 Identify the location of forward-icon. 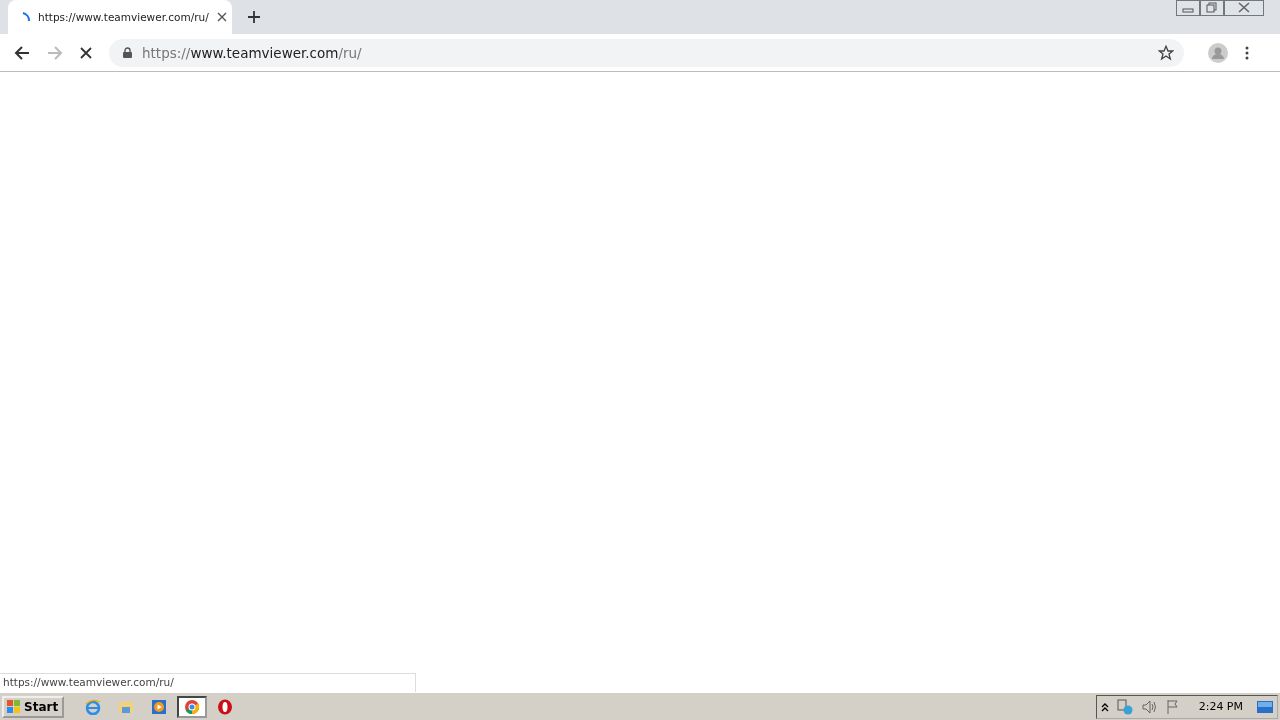
(55, 52).